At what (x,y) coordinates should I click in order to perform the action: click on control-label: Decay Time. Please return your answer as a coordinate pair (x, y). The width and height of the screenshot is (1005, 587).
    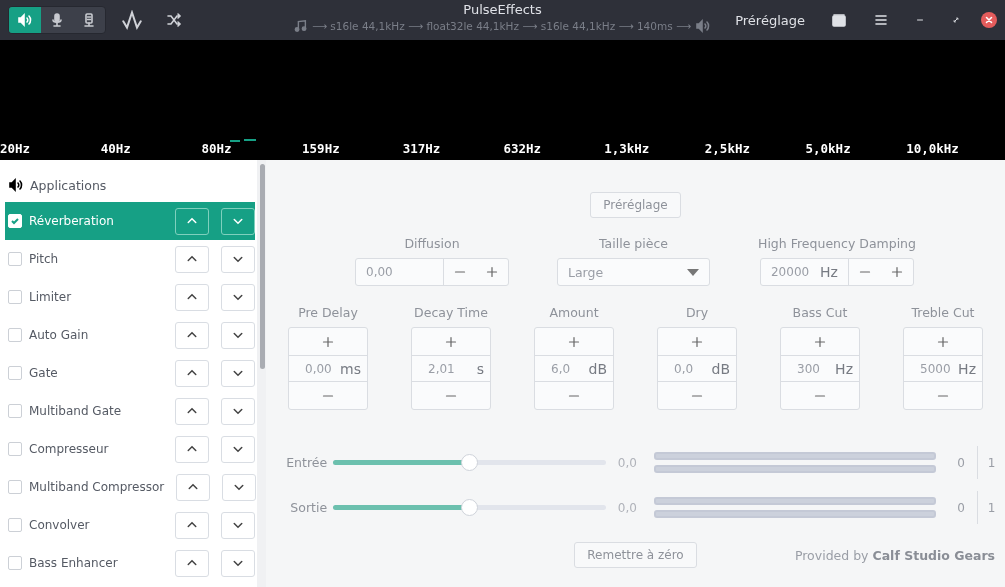
    Looking at the image, I should click on (451, 312).